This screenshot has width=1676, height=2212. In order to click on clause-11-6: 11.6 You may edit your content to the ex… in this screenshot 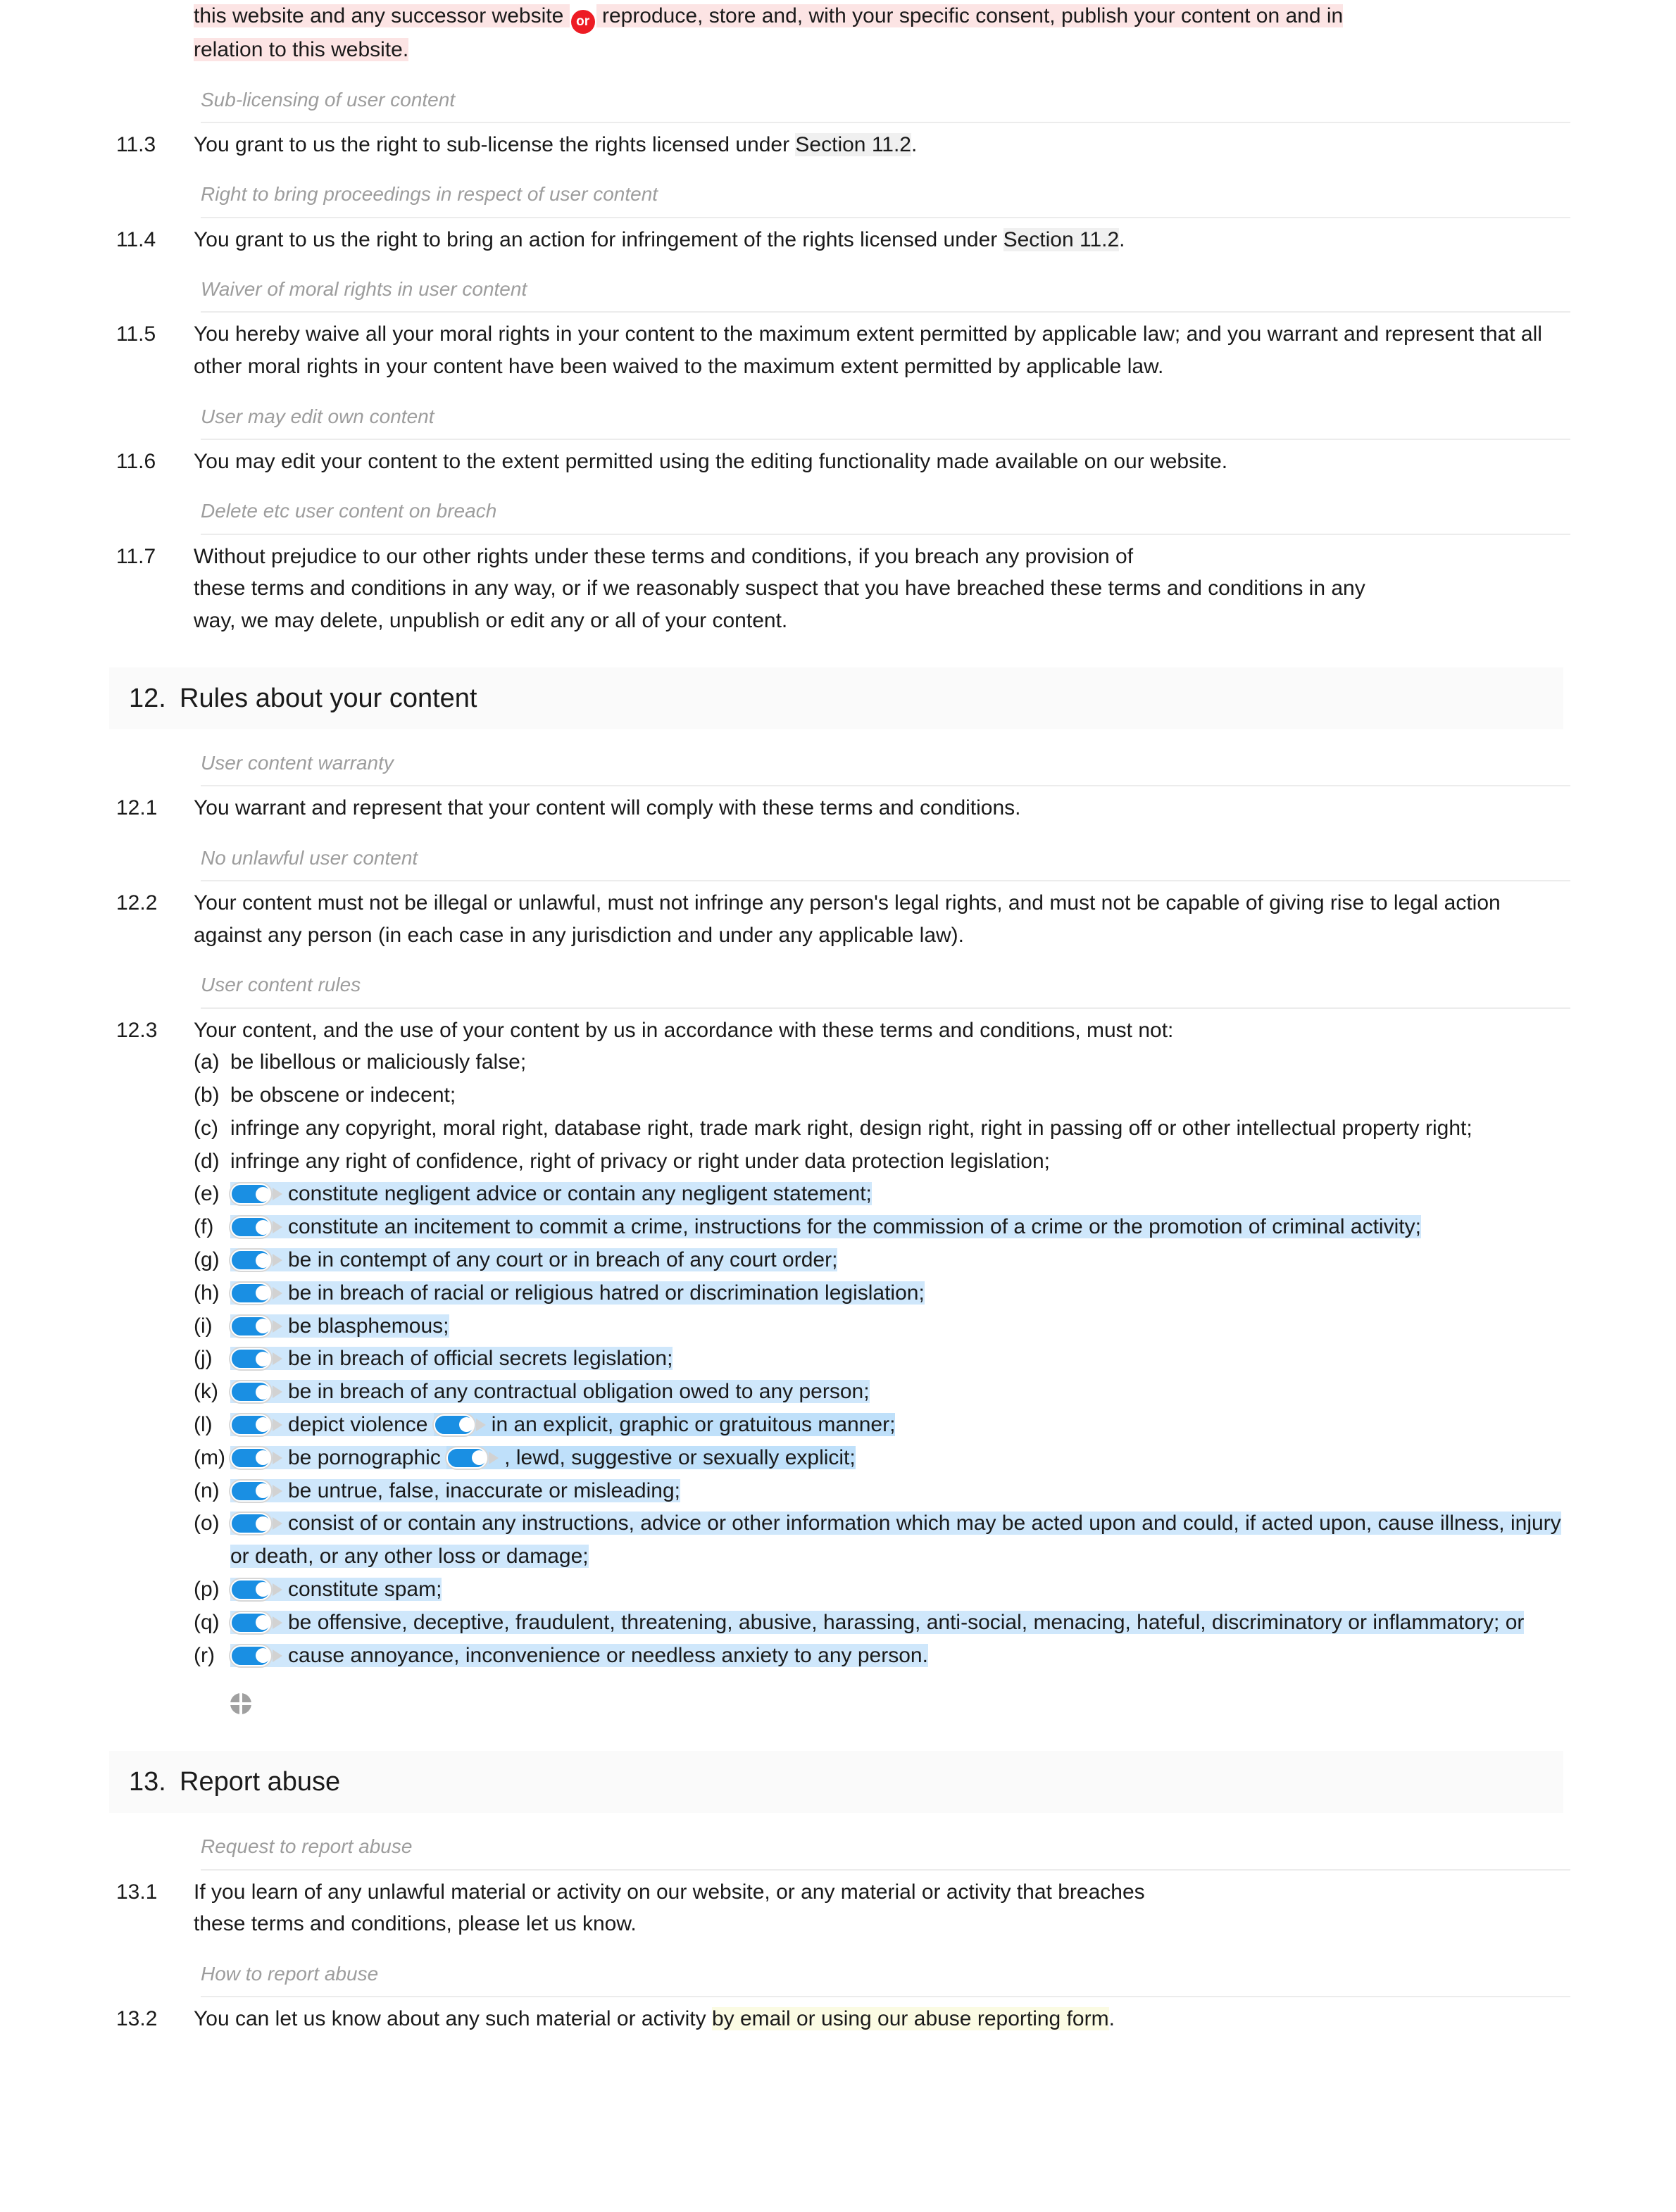, I will do `click(836, 462)`.